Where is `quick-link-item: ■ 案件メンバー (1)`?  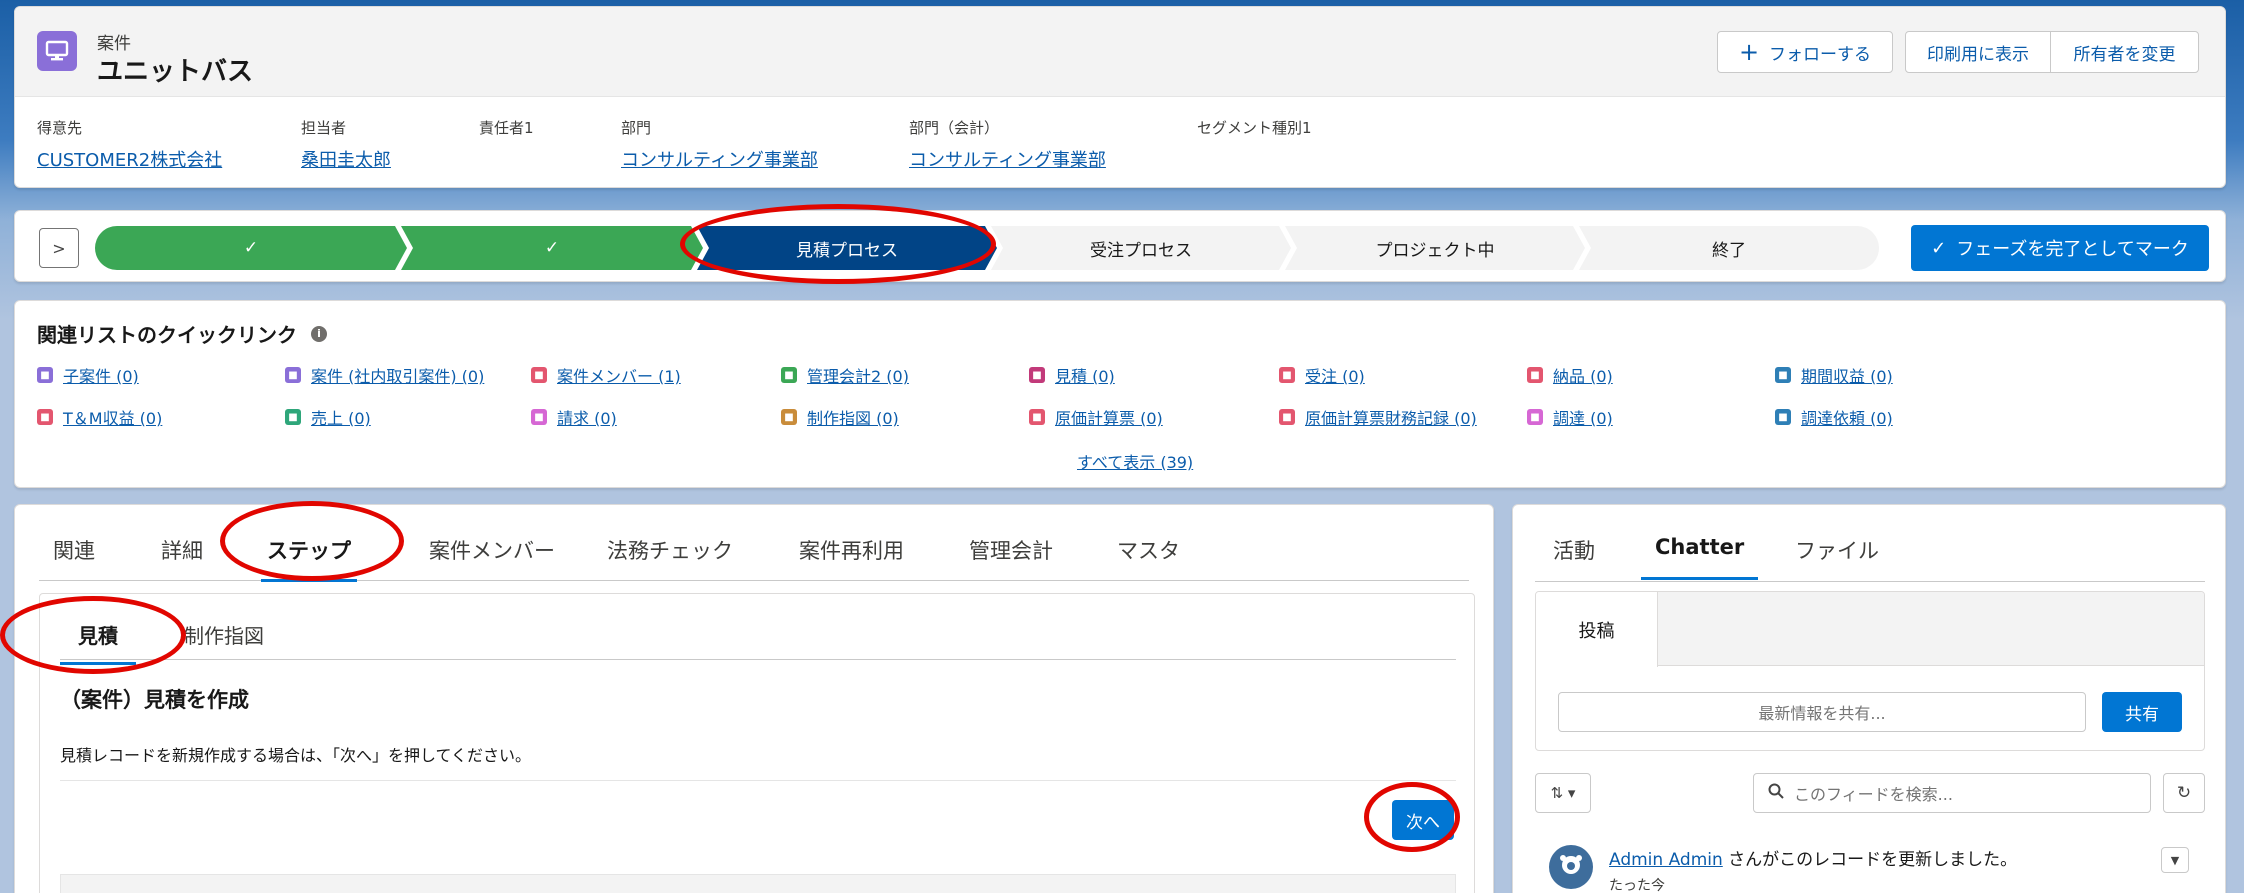
quick-link-item: ■ 案件メンバー (1) is located at coordinates (606, 375).